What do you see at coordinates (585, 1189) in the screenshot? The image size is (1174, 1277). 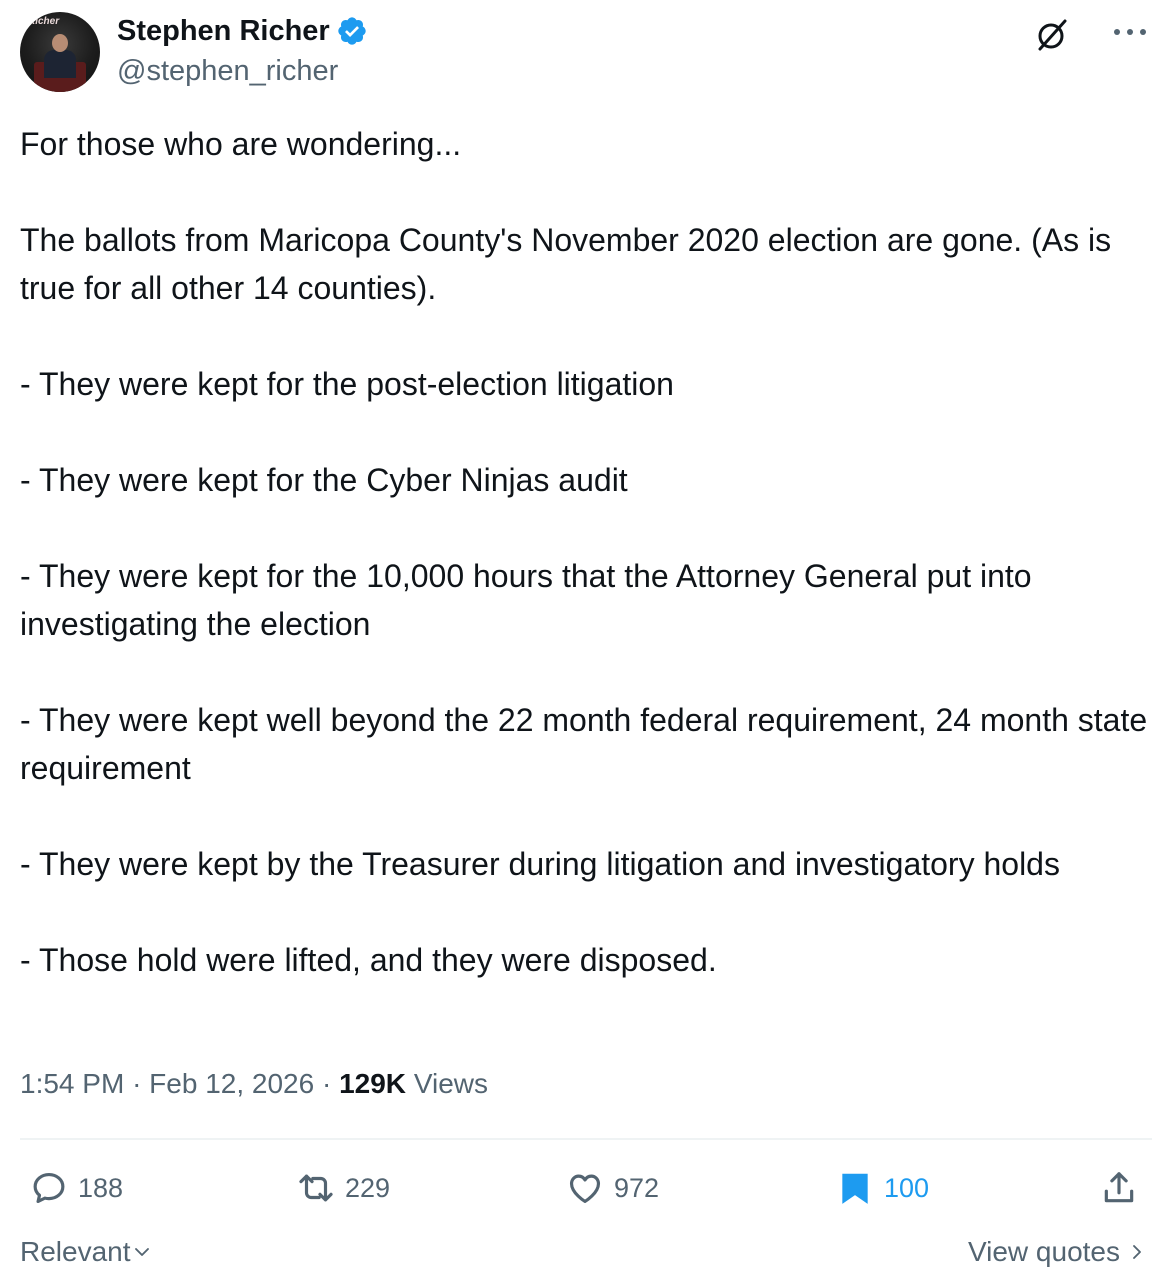 I see `heart-icon` at bounding box center [585, 1189].